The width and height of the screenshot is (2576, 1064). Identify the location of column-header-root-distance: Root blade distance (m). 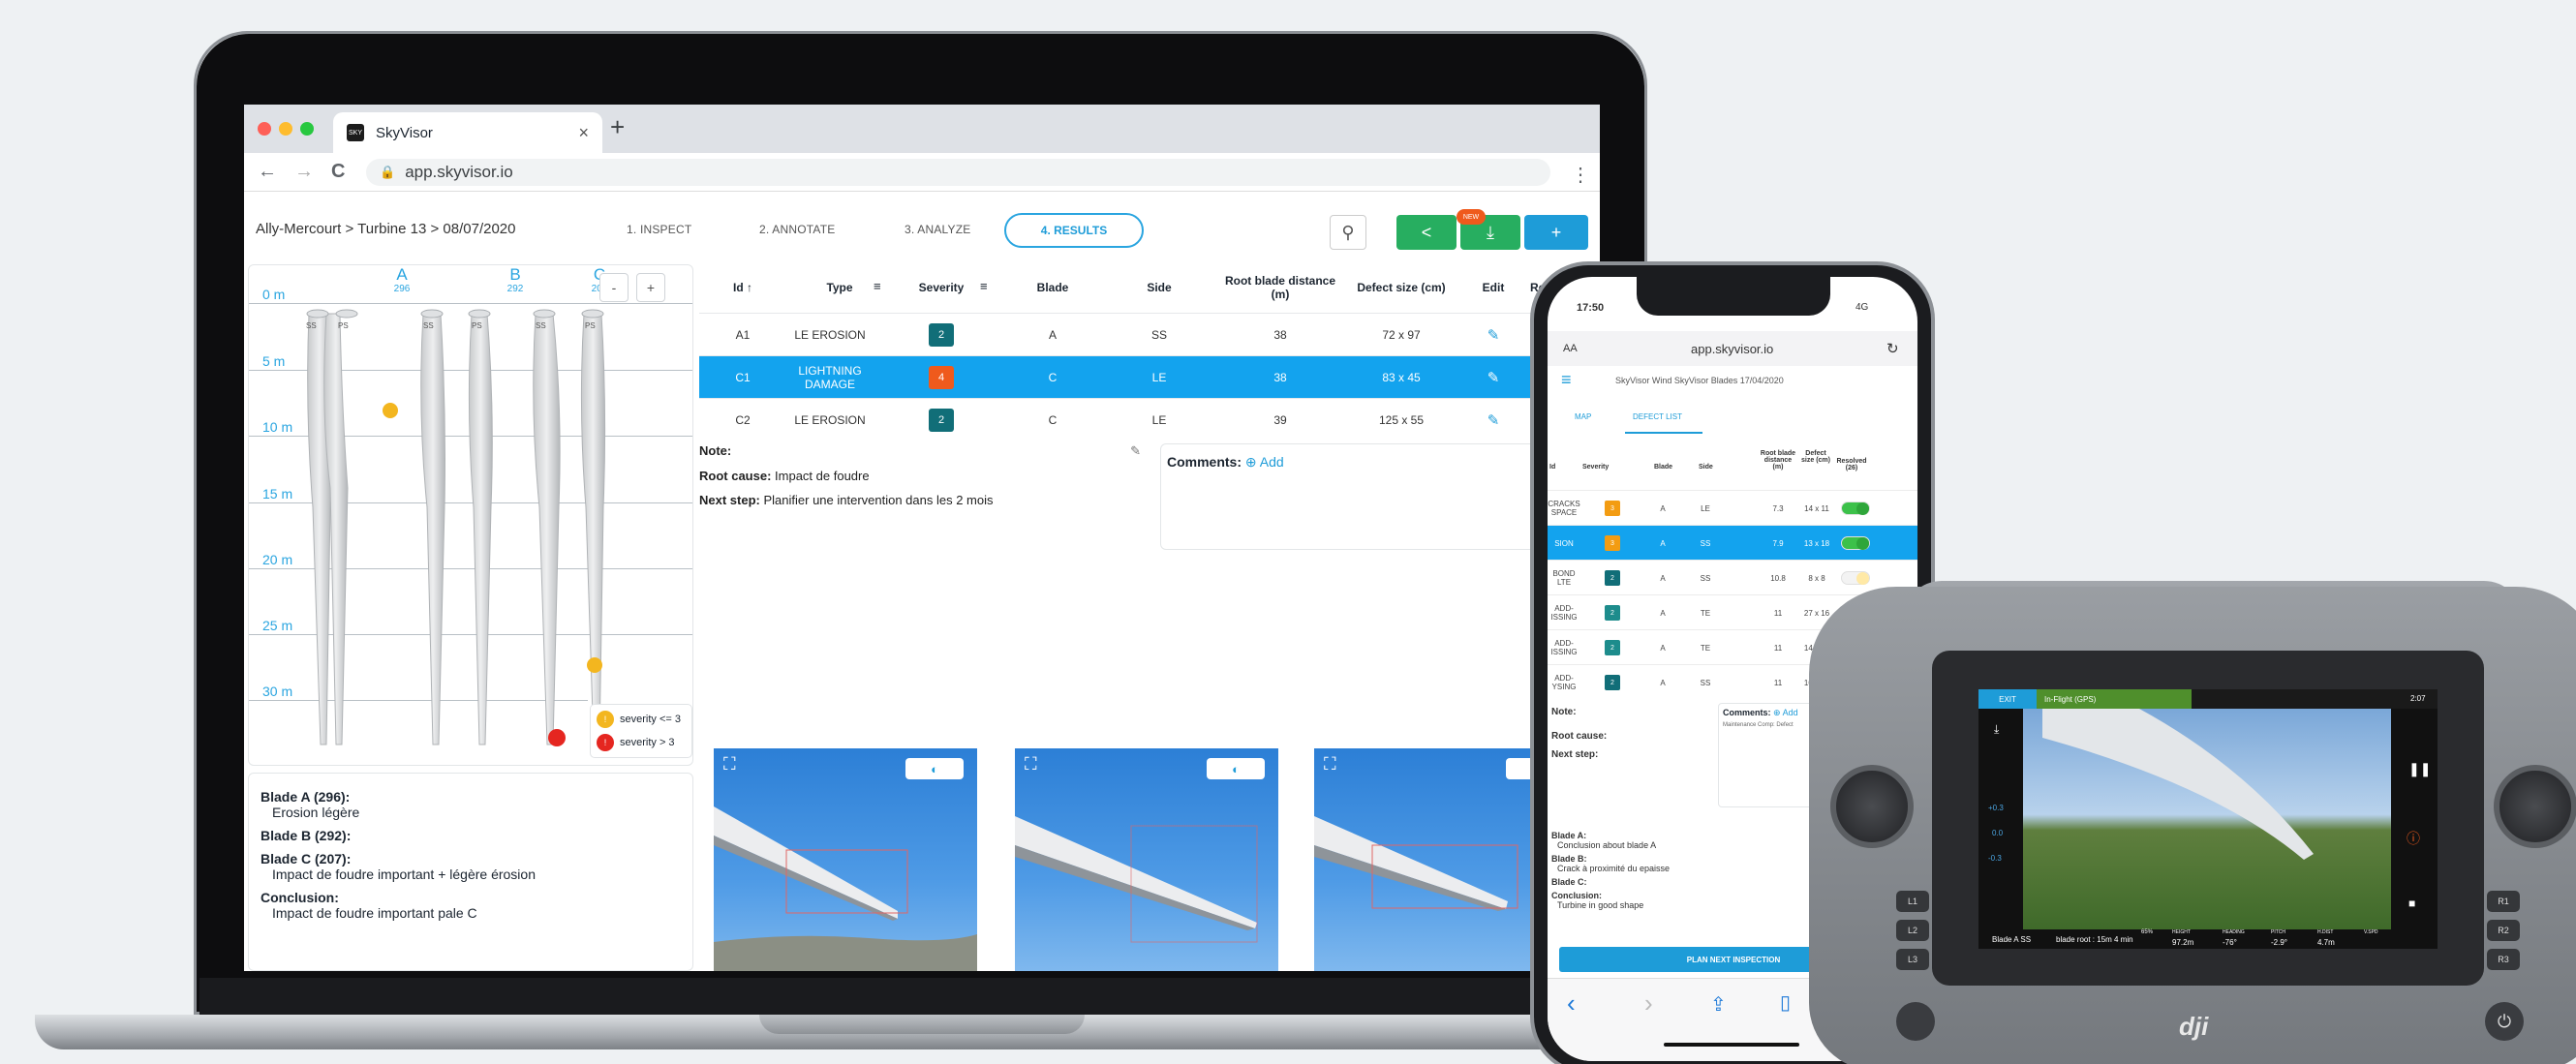
(1280, 287).